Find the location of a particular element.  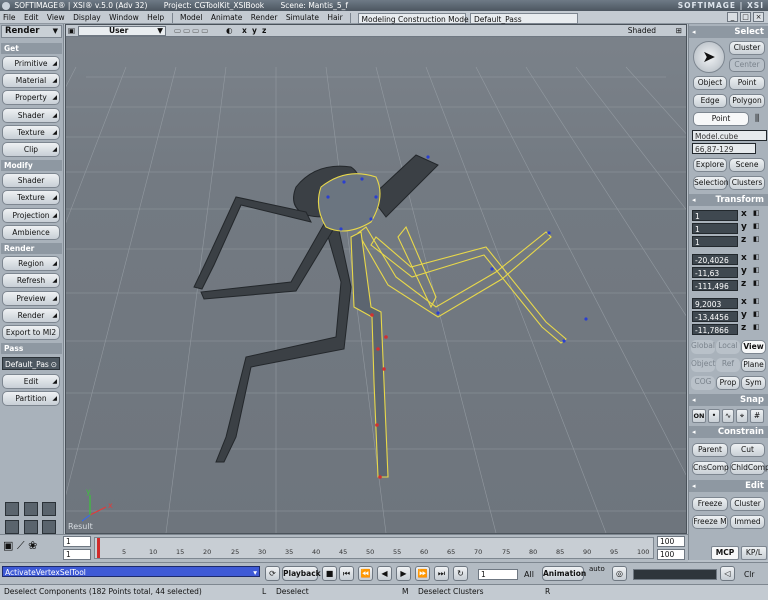

shading-mode-dropdown: Shaded is located at coordinates (642, 31).